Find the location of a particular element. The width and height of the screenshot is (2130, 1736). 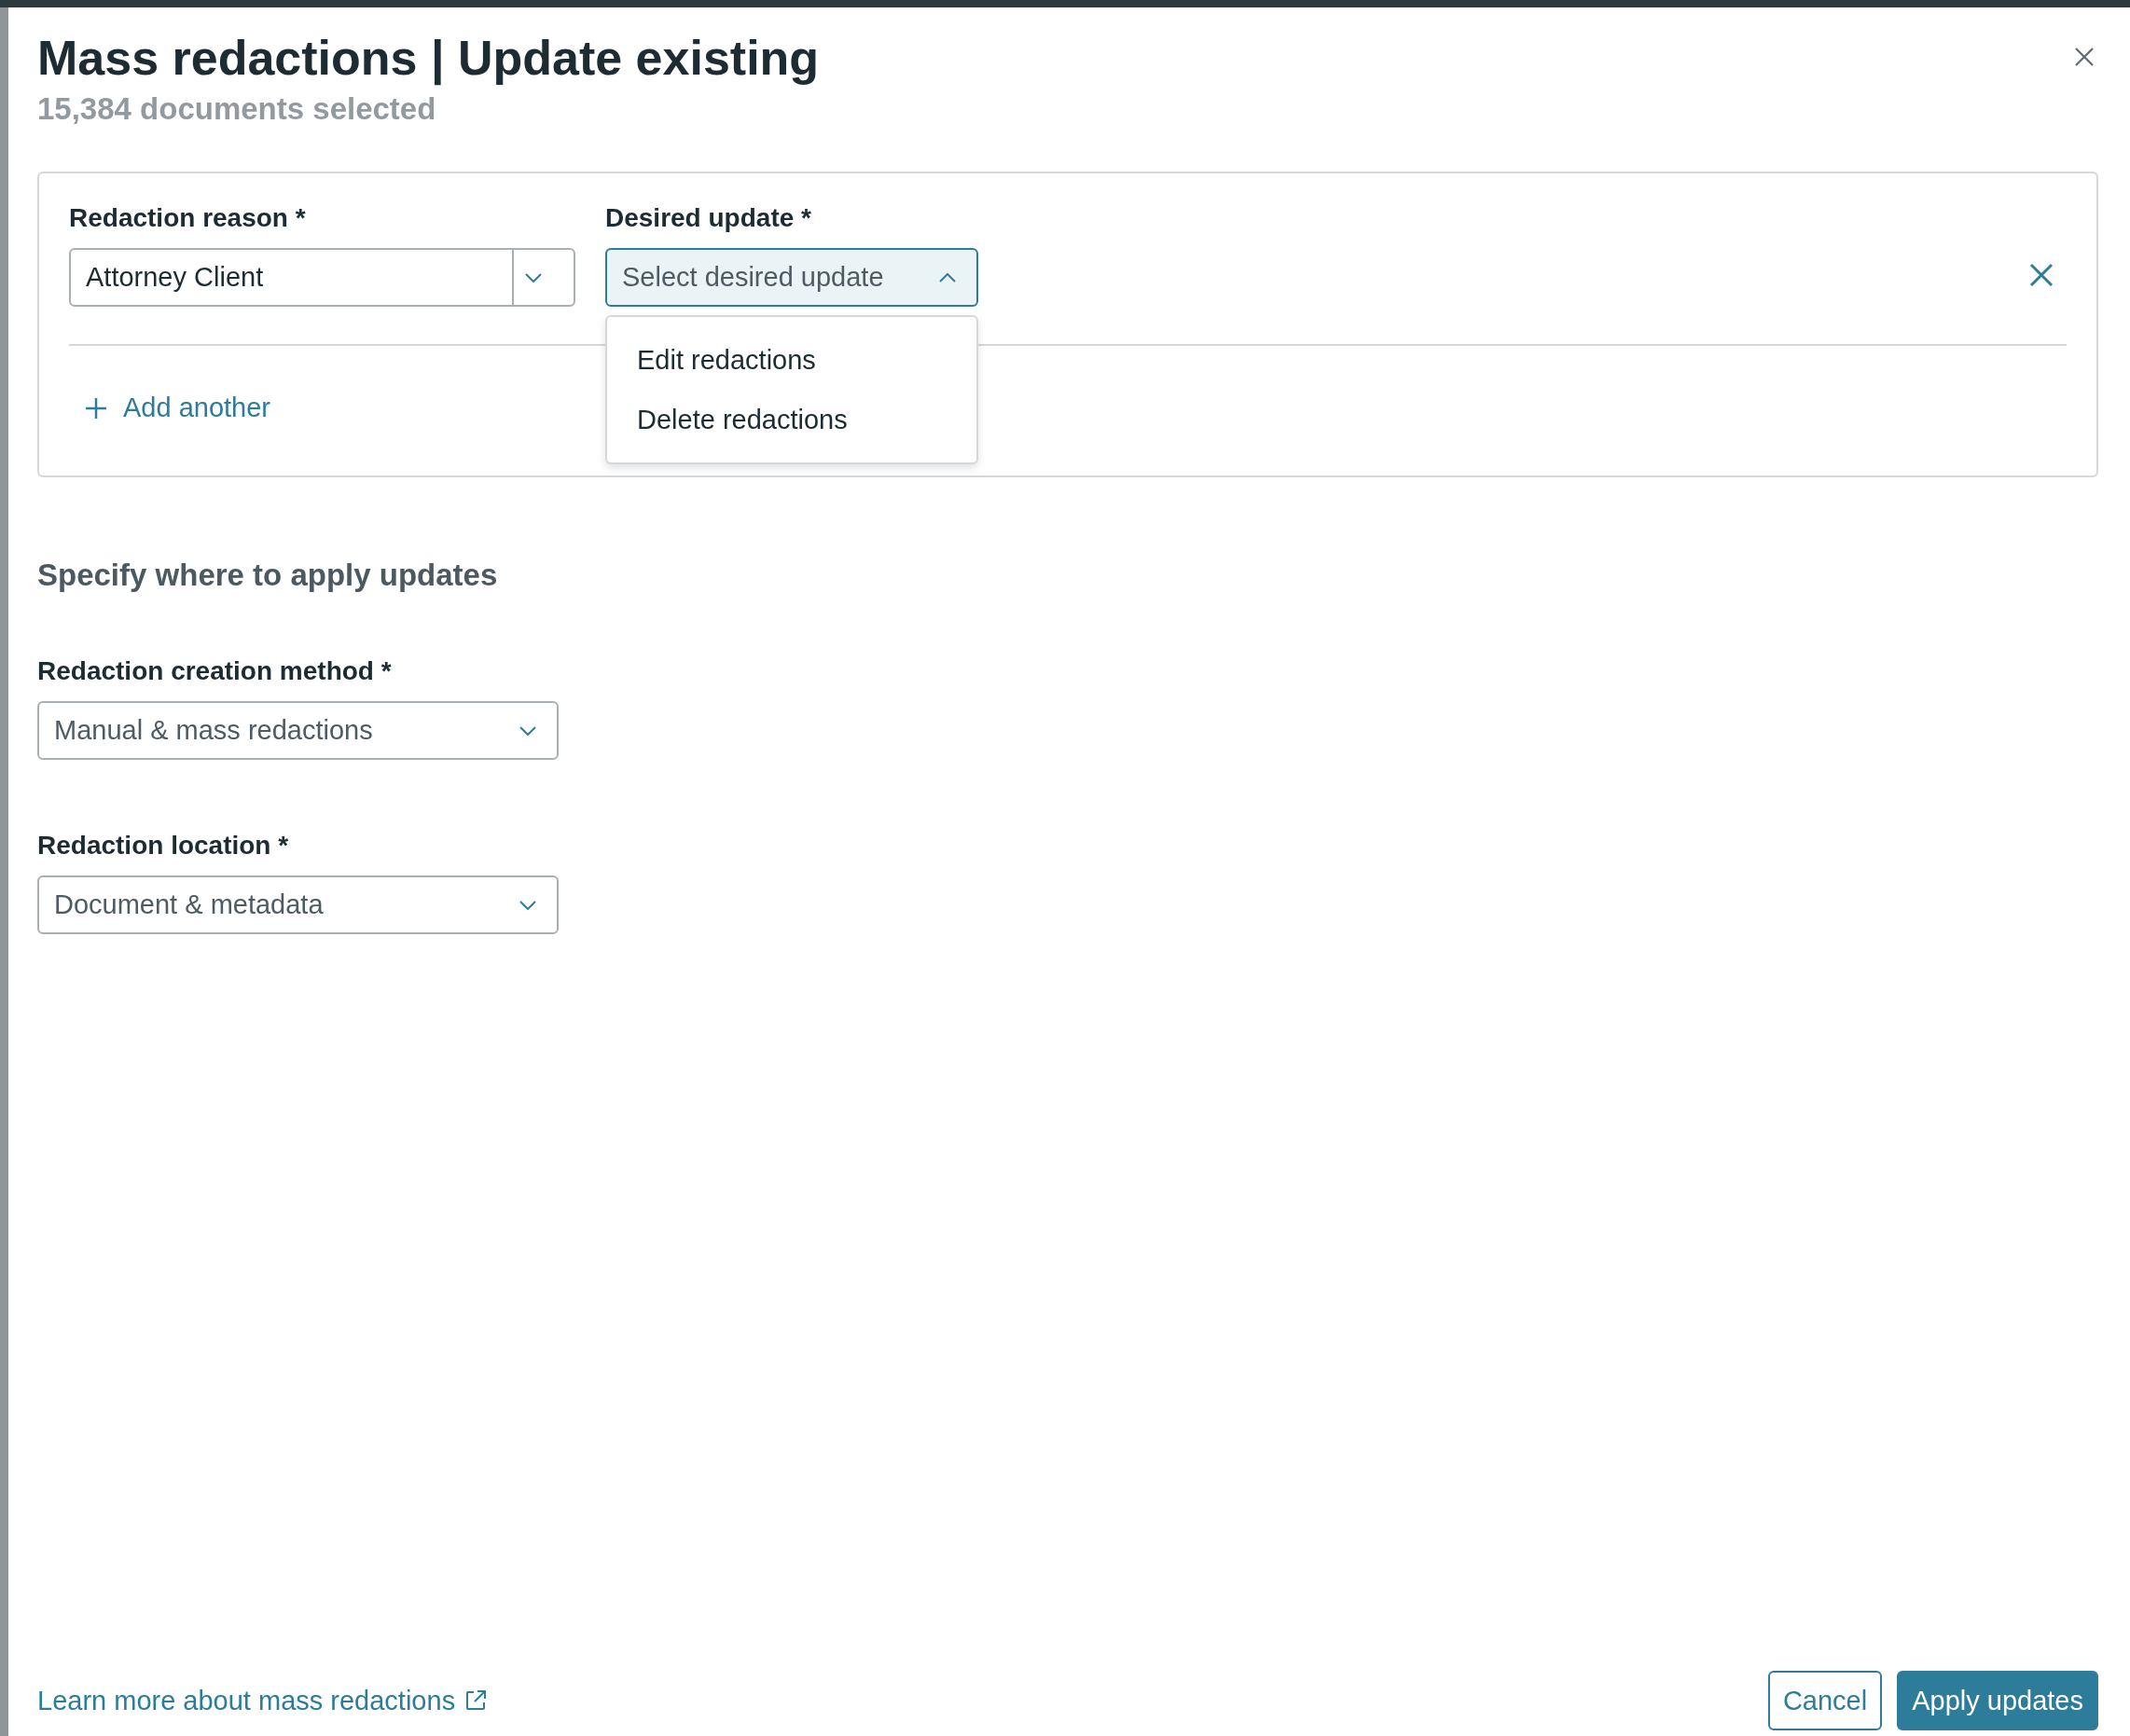

reason-select: Attorney Client is located at coordinates (322, 277).